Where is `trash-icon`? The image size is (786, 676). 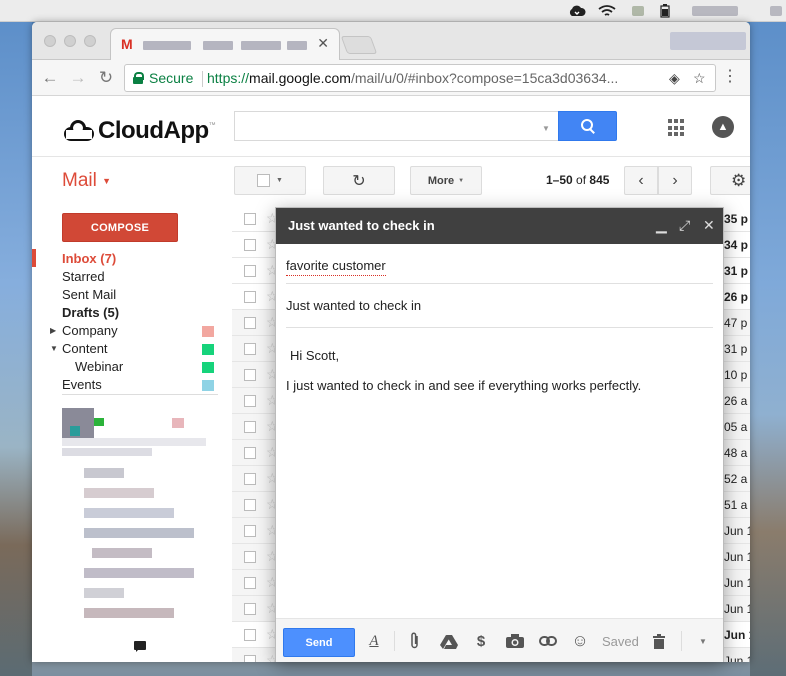
trash-icon is located at coordinates (659, 641).